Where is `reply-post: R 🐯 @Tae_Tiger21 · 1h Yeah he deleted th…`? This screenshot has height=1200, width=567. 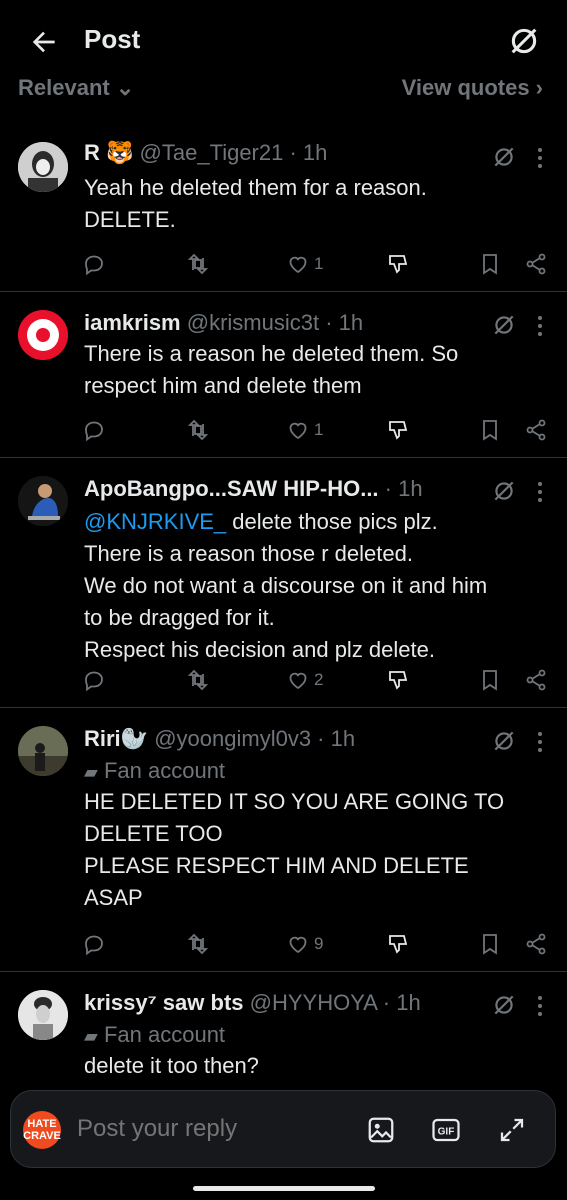 reply-post: R 🐯 @Tae_Tiger21 · 1h Yeah he deleted th… is located at coordinates (283, 208).